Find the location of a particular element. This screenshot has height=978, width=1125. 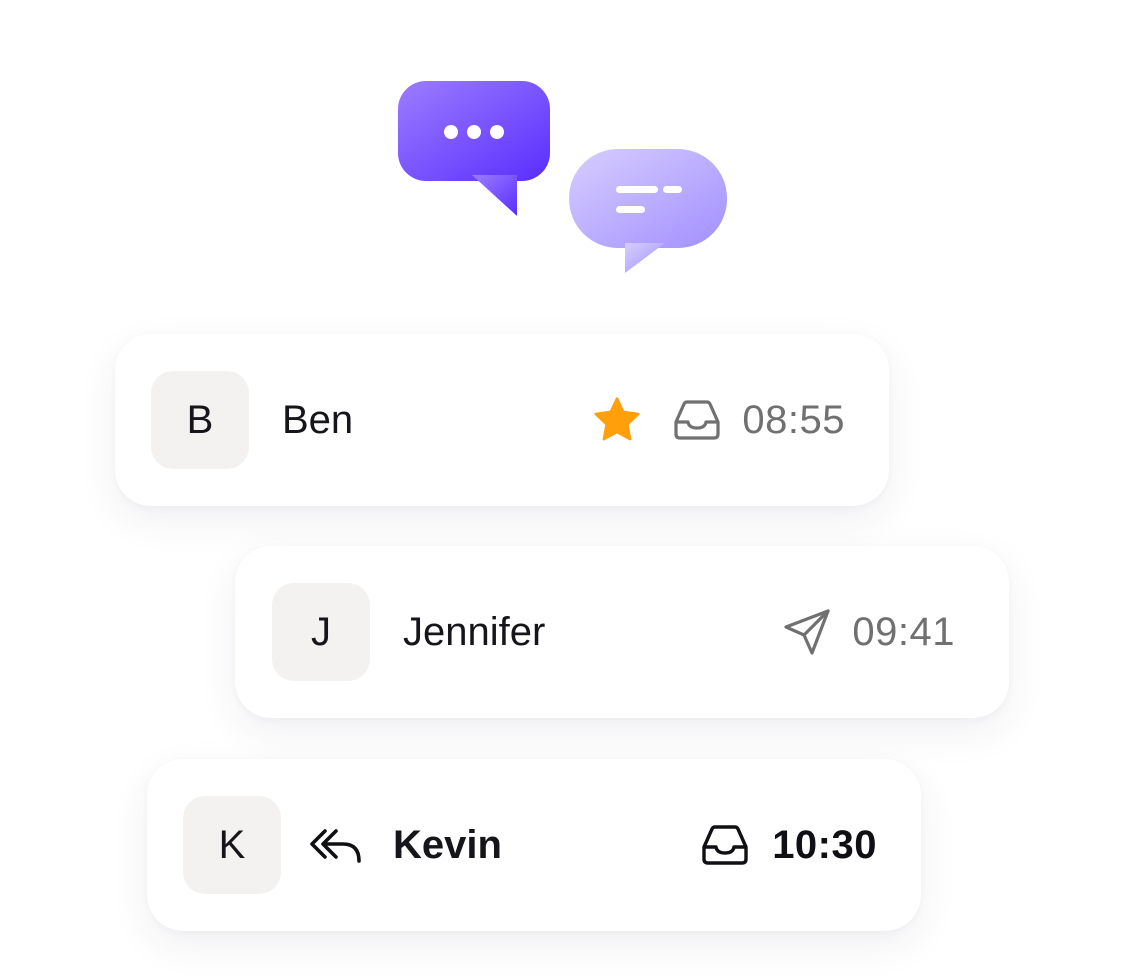

message-meta: 08:55 is located at coordinates (718, 420).